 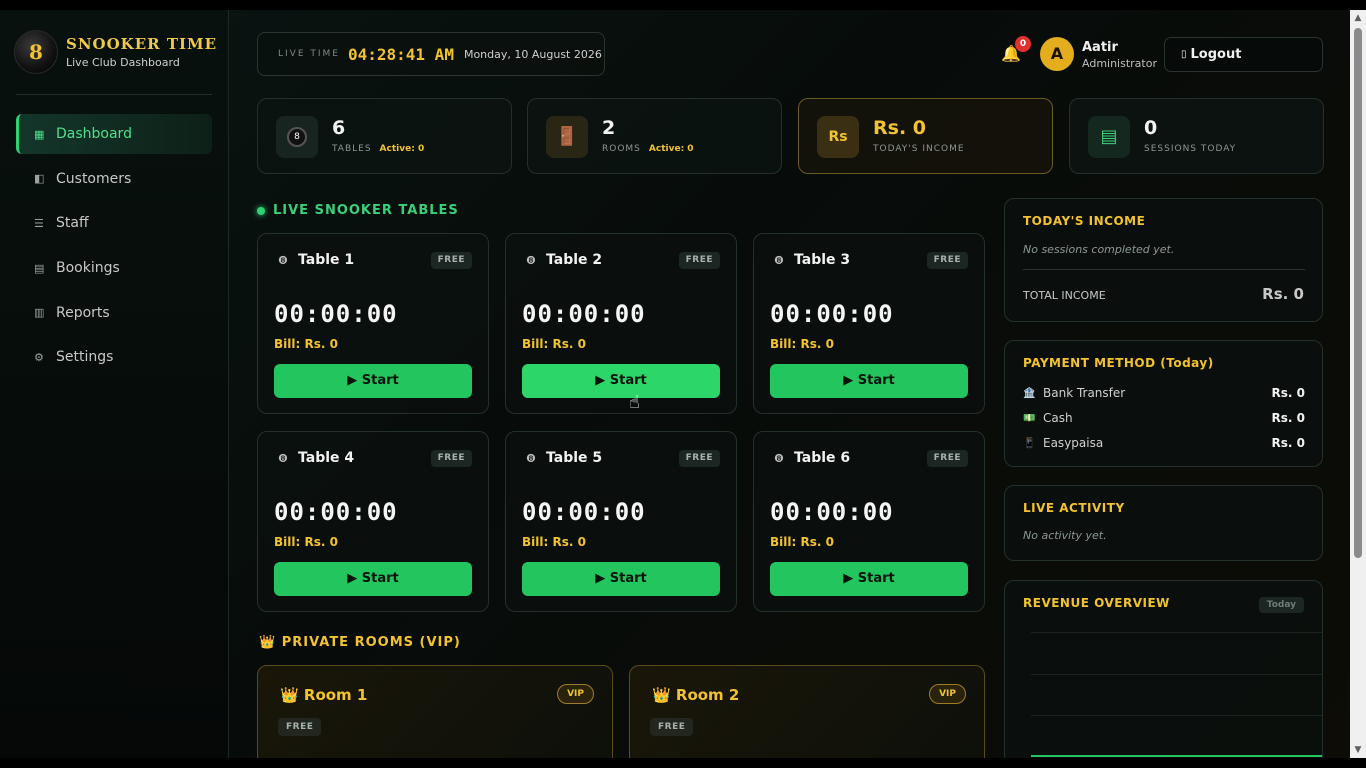 I want to click on sidebar-item-label: Dashboard, so click(x=94, y=134).